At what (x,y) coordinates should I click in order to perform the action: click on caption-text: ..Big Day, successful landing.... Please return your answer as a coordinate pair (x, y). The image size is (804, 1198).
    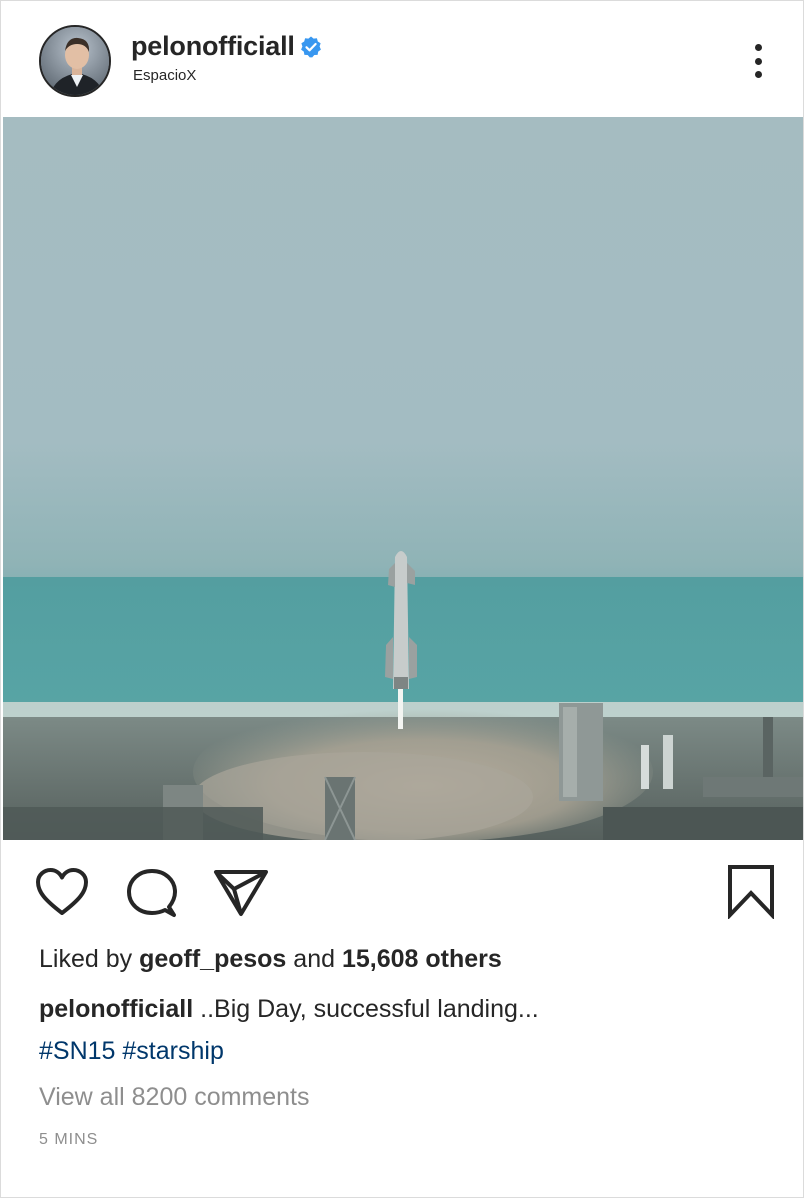
    Looking at the image, I should click on (369, 1009).